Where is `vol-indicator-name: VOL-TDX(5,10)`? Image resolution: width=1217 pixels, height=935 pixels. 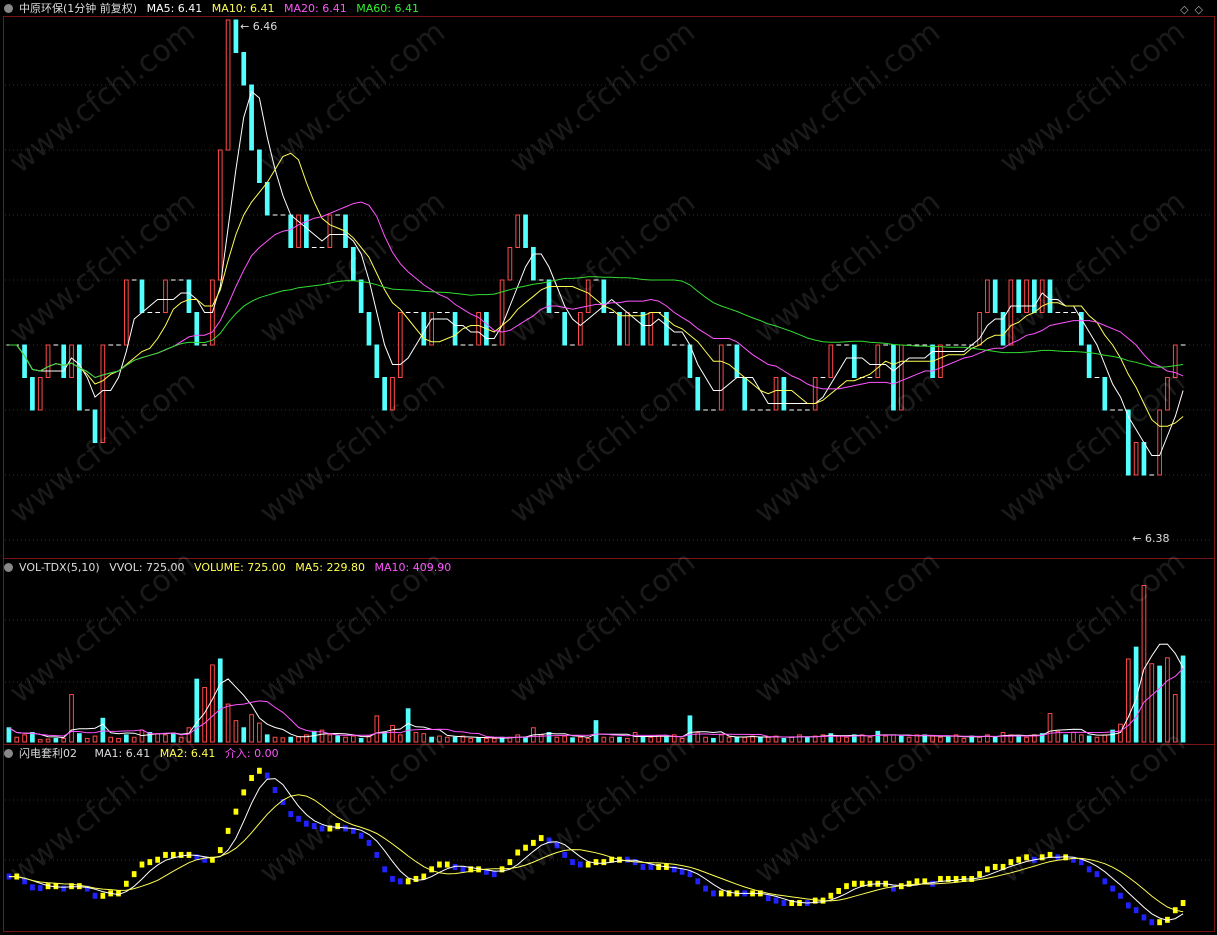 vol-indicator-name: VOL-TDX(5,10) is located at coordinates (59, 567).